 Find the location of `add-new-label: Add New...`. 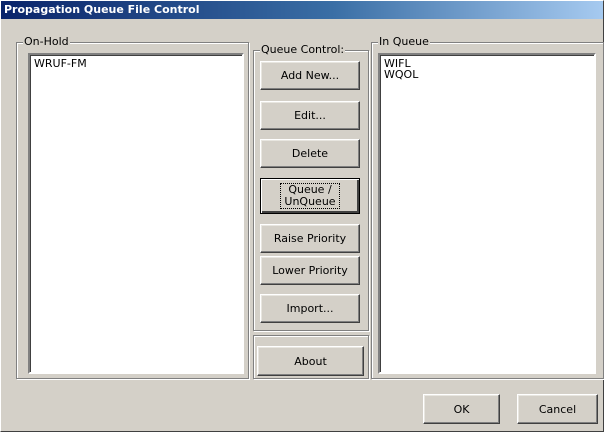

add-new-label: Add New... is located at coordinates (310, 75).